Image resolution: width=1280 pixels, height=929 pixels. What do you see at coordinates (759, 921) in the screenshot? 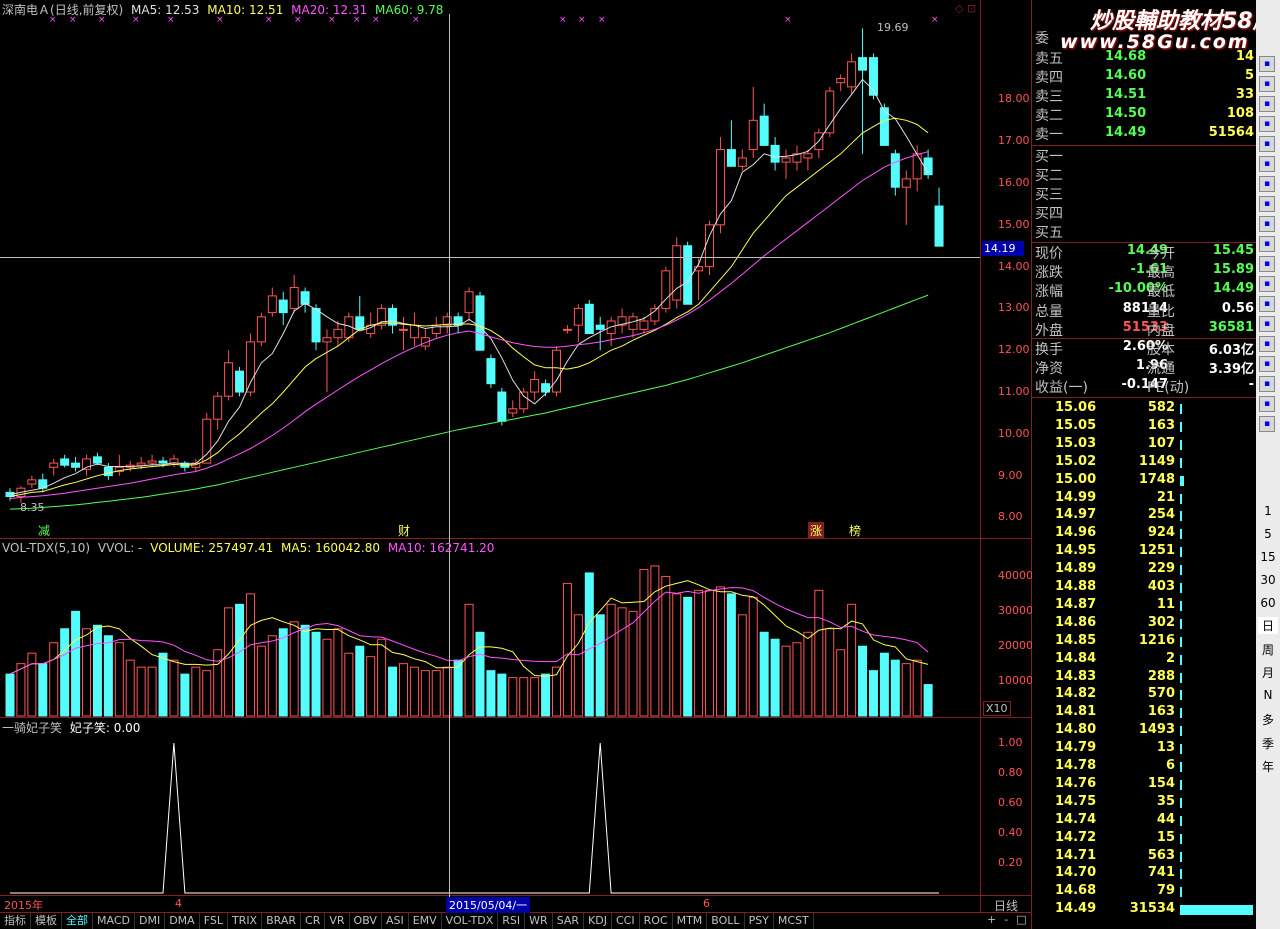
I see `indicator-tab: PSY` at bounding box center [759, 921].